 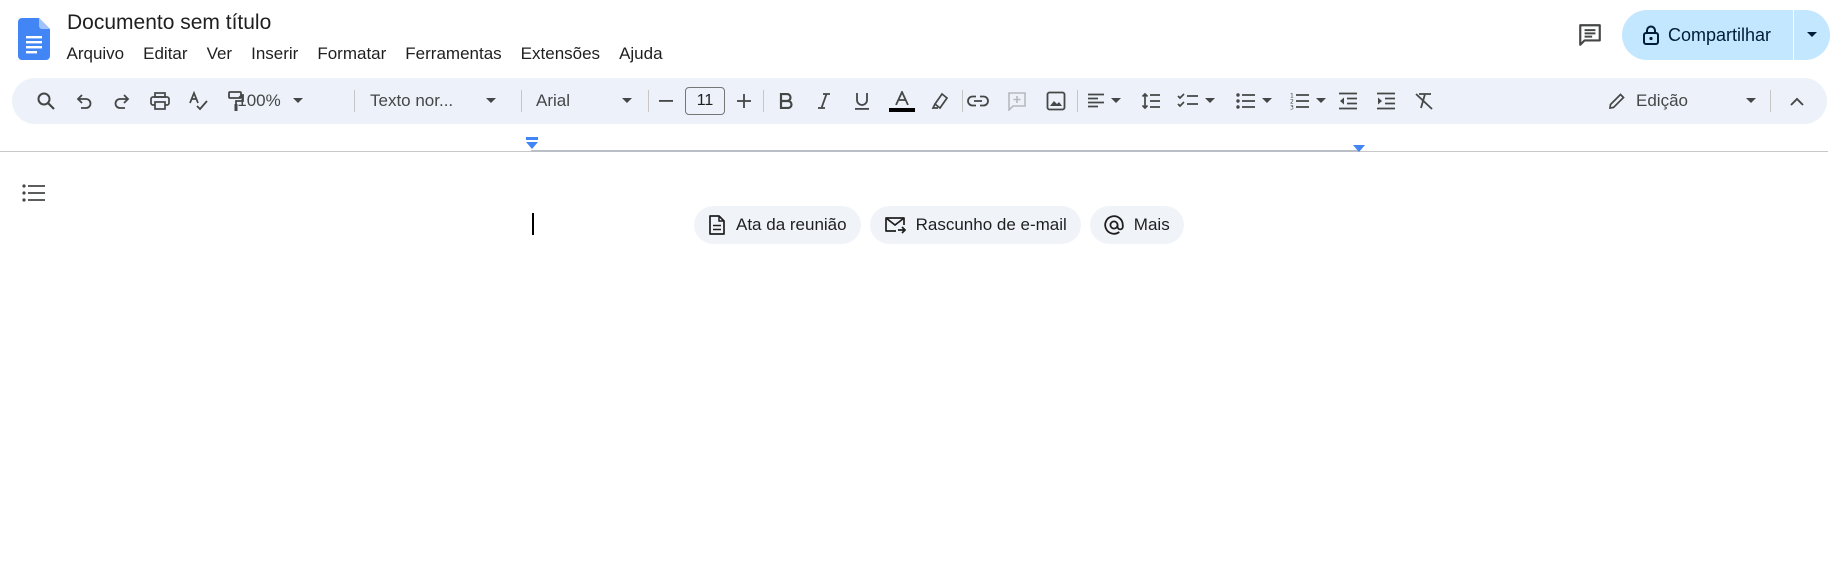 What do you see at coordinates (1151, 101) in the screenshot?
I see `line-spacing-button` at bounding box center [1151, 101].